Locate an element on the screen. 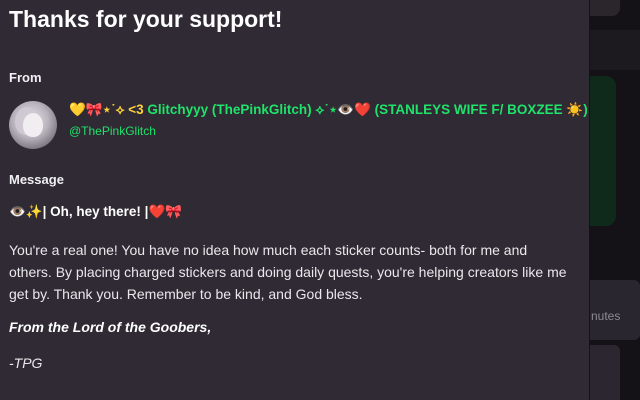 The image size is (640, 400). message-heading: 👁️✨| Oh, hey there! |❤️🎀 is located at coordinates (96, 211).